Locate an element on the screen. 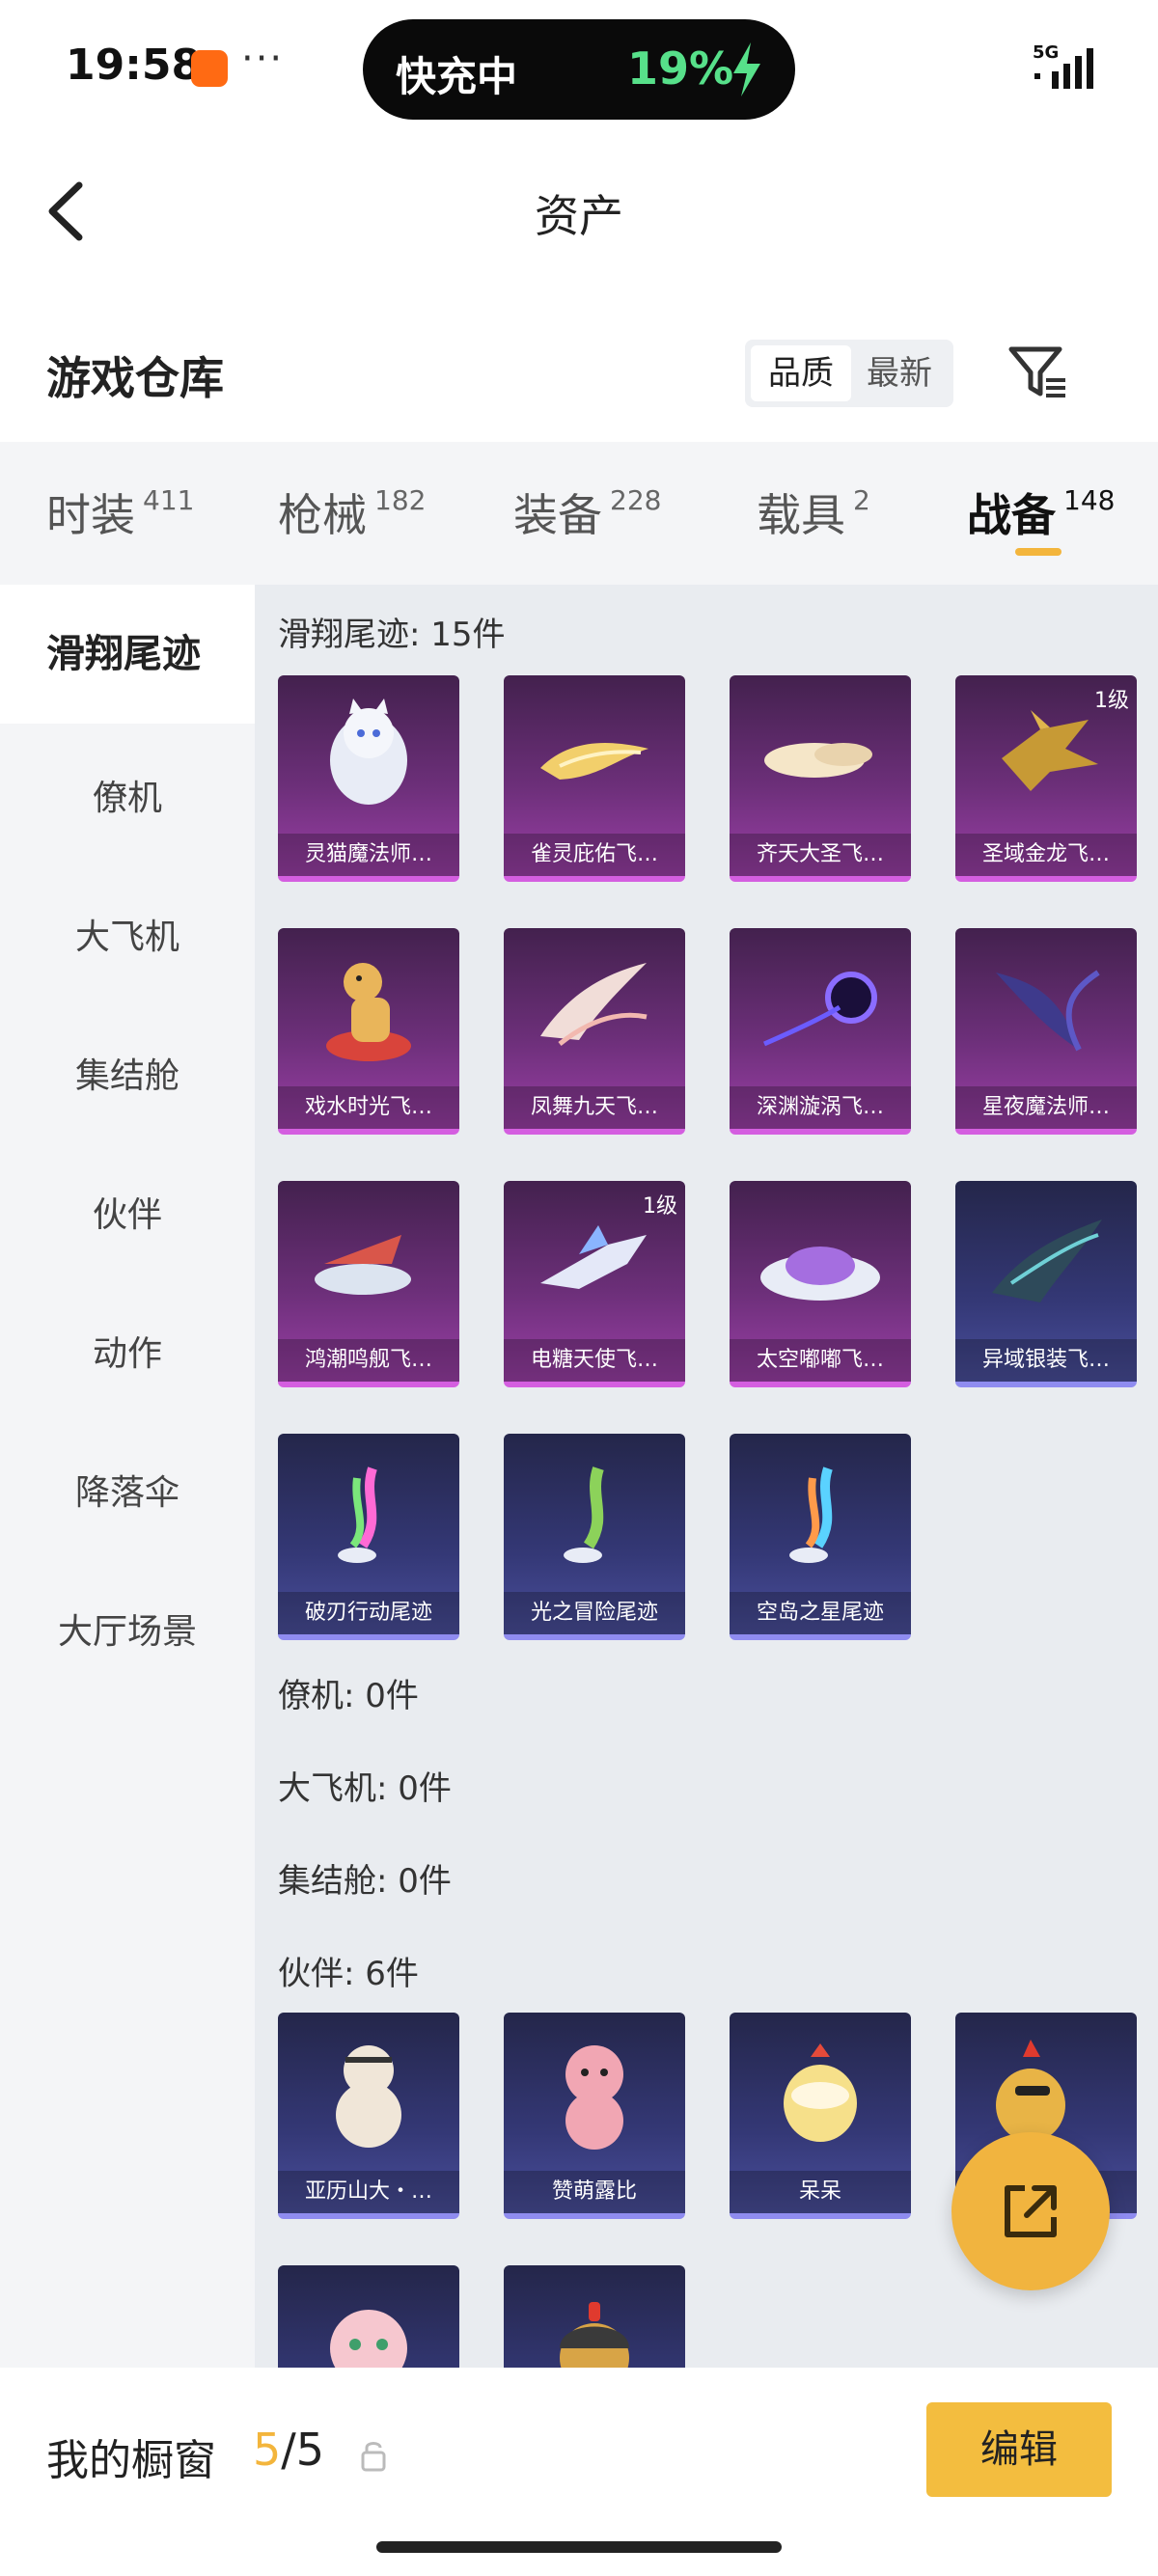 This screenshot has height=2576, width=1158. item-art-giraffe is located at coordinates (368, 1012).